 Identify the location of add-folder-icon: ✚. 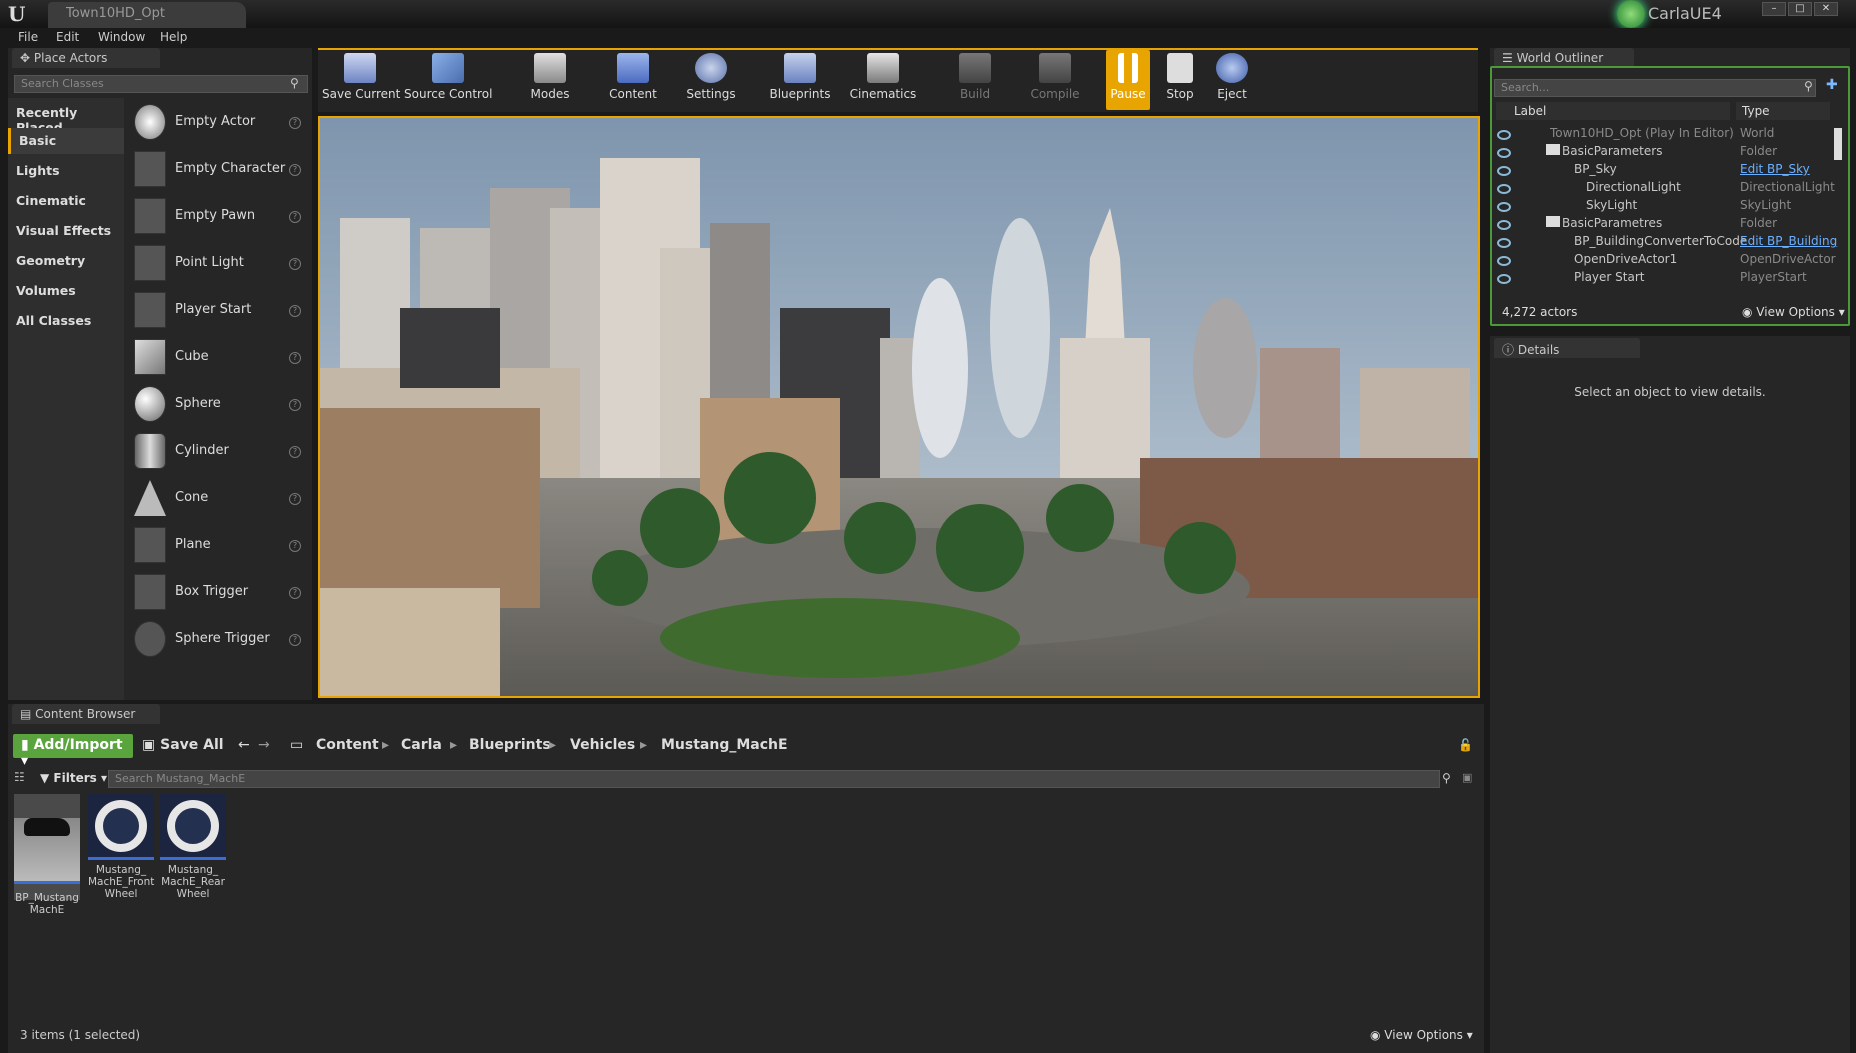
(1832, 85).